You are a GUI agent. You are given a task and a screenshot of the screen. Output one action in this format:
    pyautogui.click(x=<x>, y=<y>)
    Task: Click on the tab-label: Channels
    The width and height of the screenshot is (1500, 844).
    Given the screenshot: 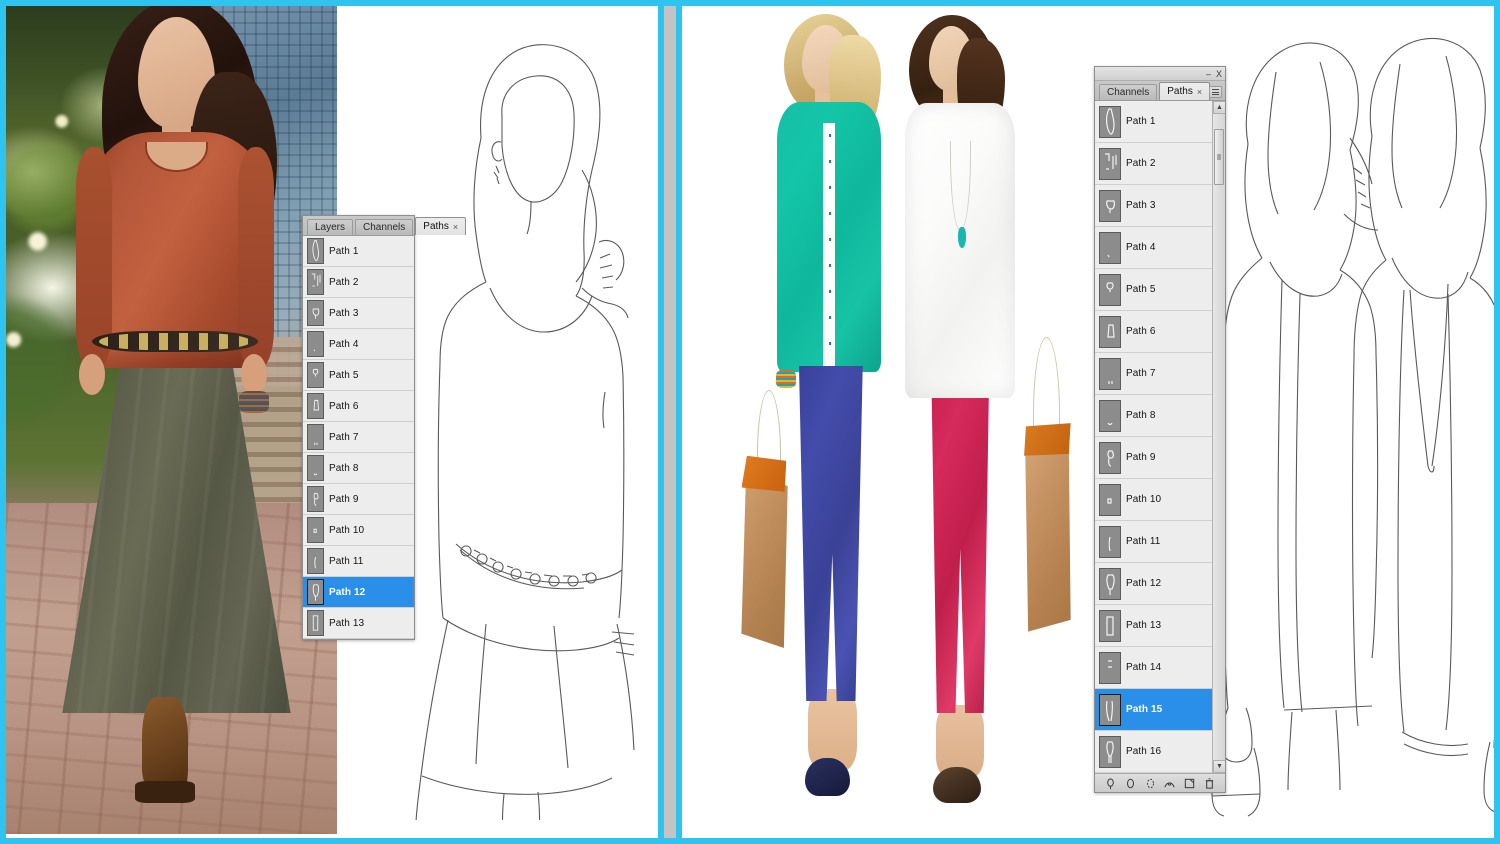 What is the action you would take?
    pyautogui.click(x=384, y=227)
    